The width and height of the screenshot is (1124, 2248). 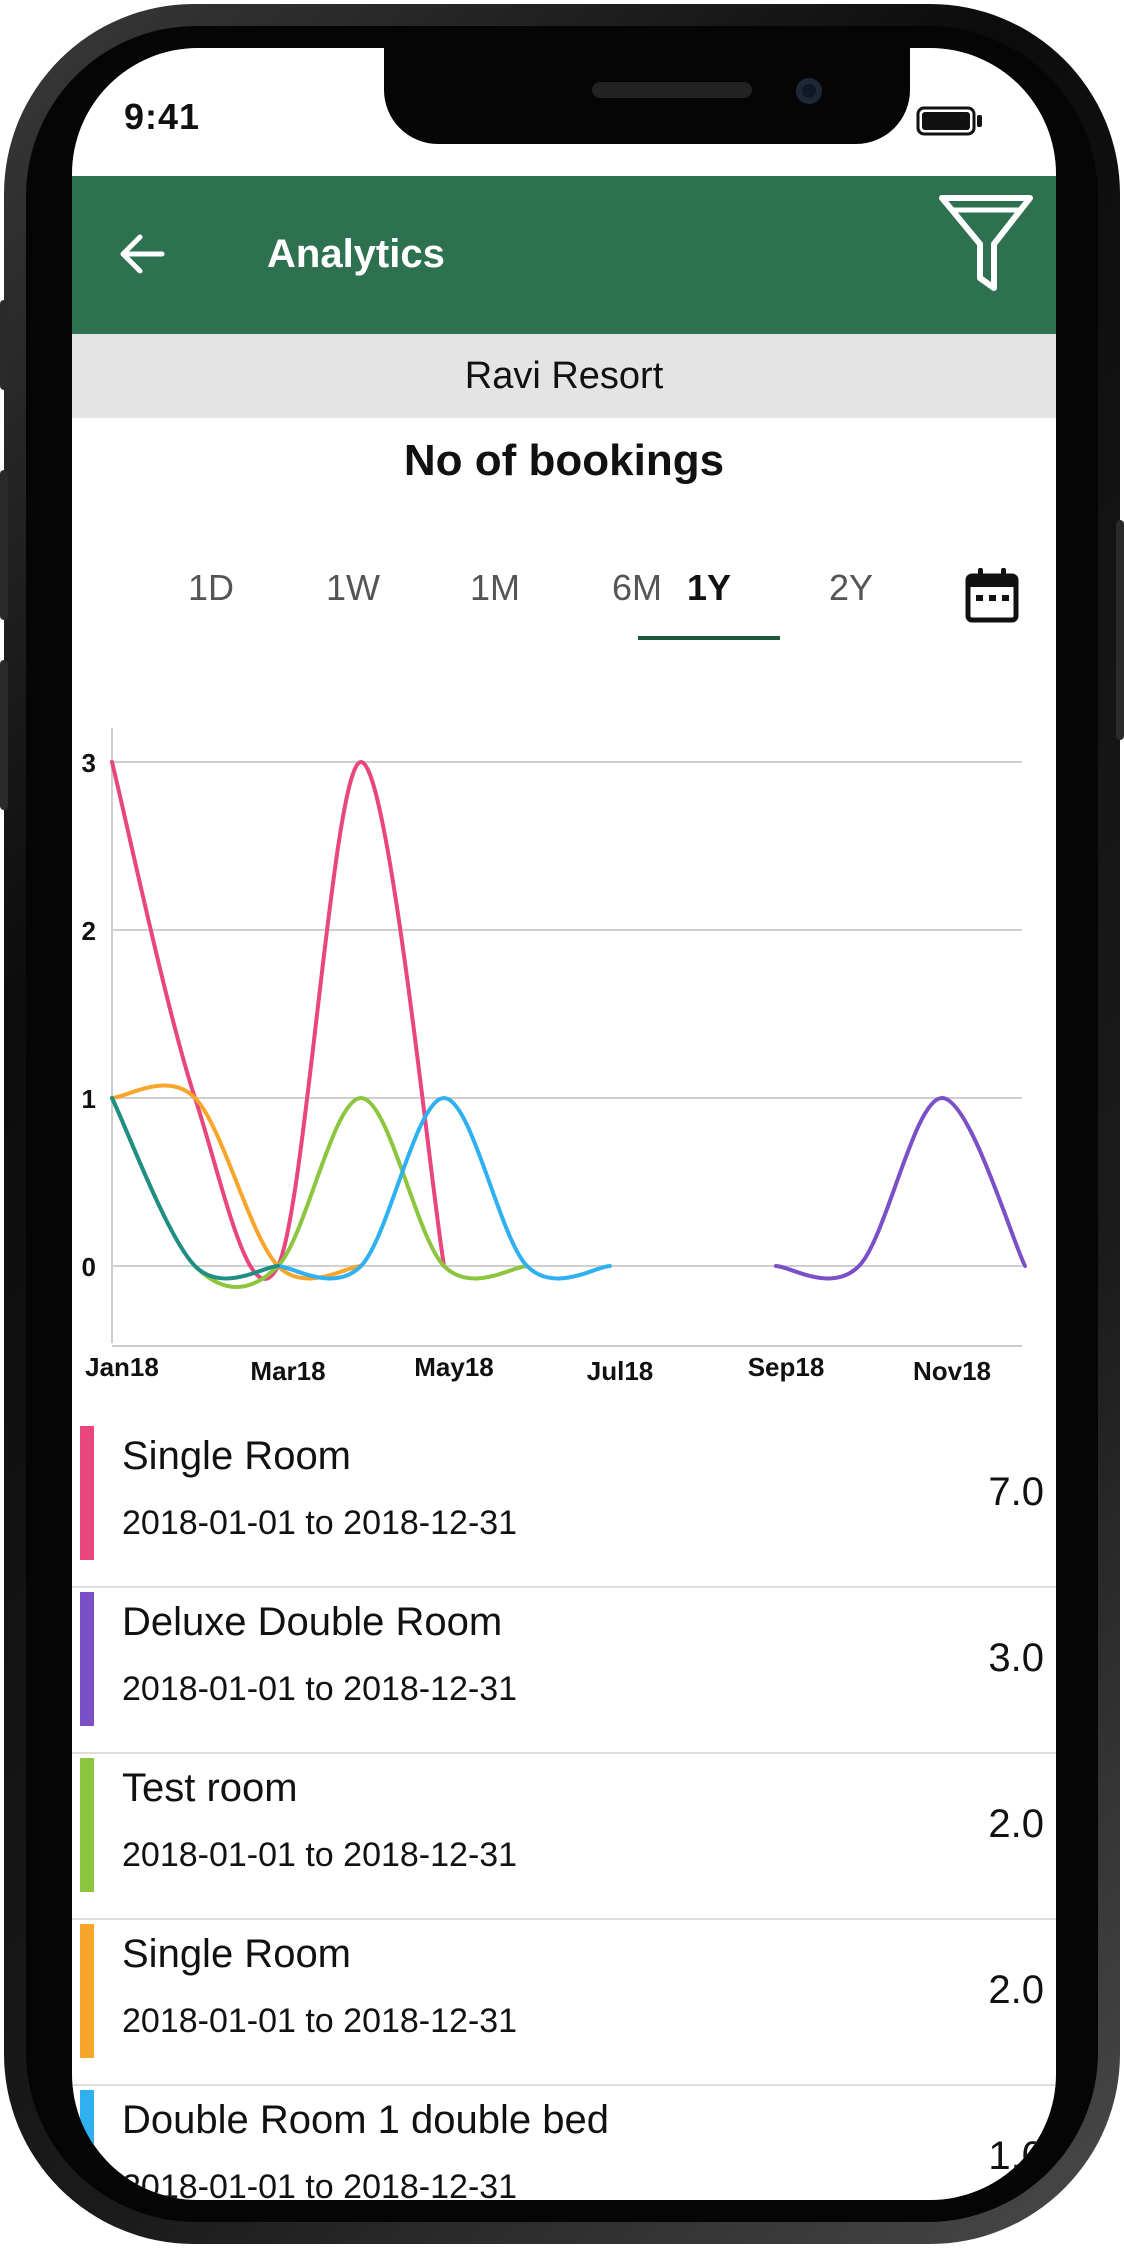 I want to click on active-tab-indicator, so click(x=709, y=638).